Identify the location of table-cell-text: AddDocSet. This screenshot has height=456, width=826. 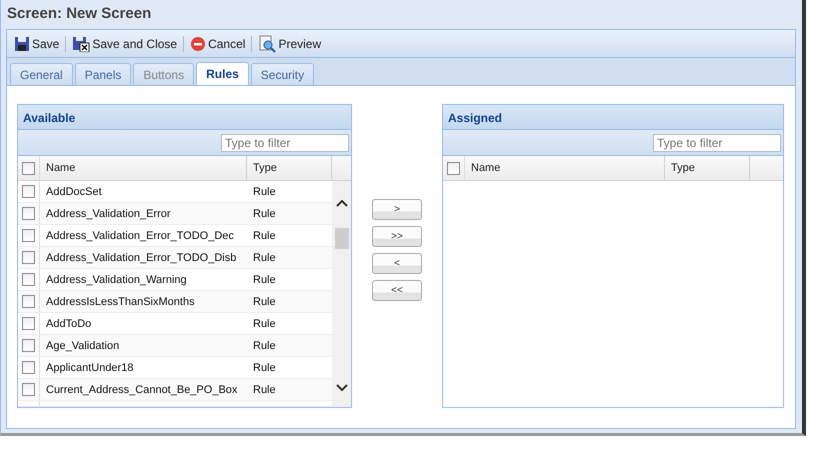
(74, 192).